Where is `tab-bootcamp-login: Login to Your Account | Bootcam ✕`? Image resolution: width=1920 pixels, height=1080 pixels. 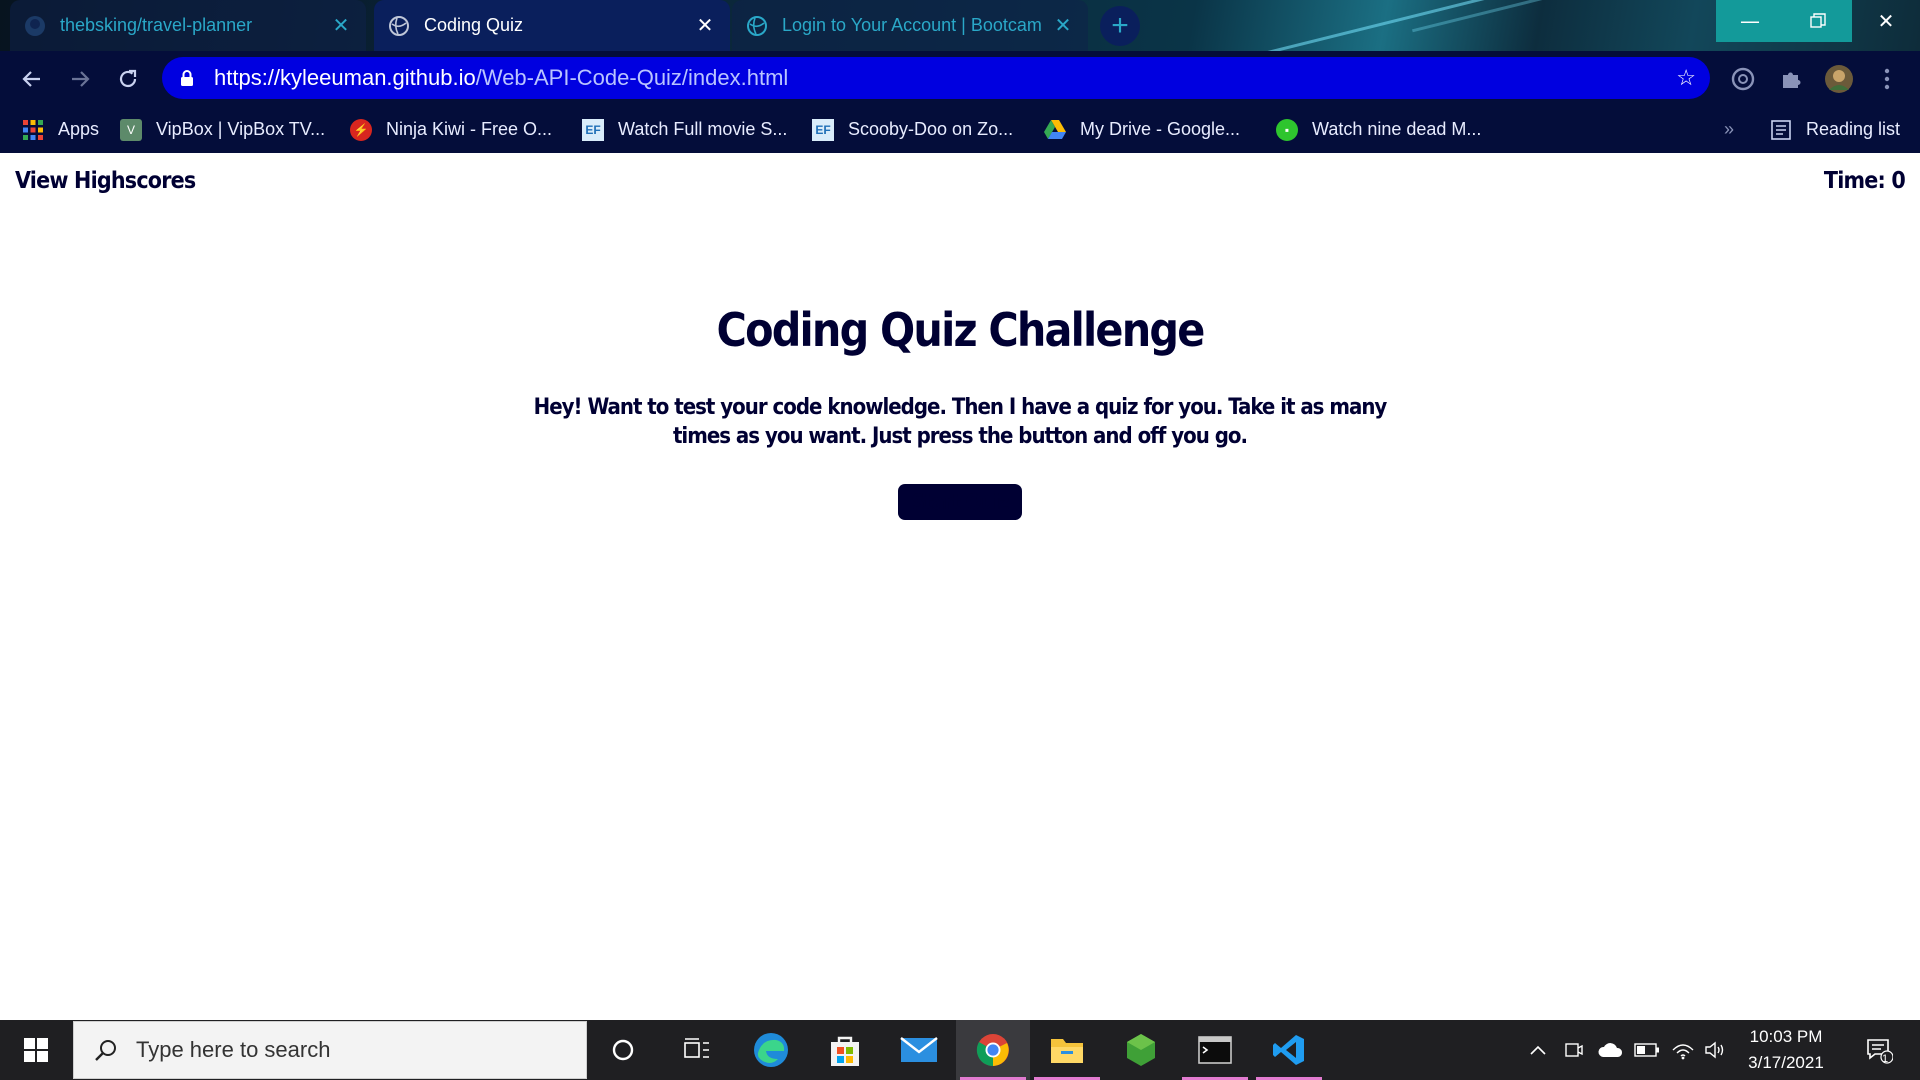
tab-bootcamp-login: Login to Your Account | Bootcam ✕ is located at coordinates (910, 25).